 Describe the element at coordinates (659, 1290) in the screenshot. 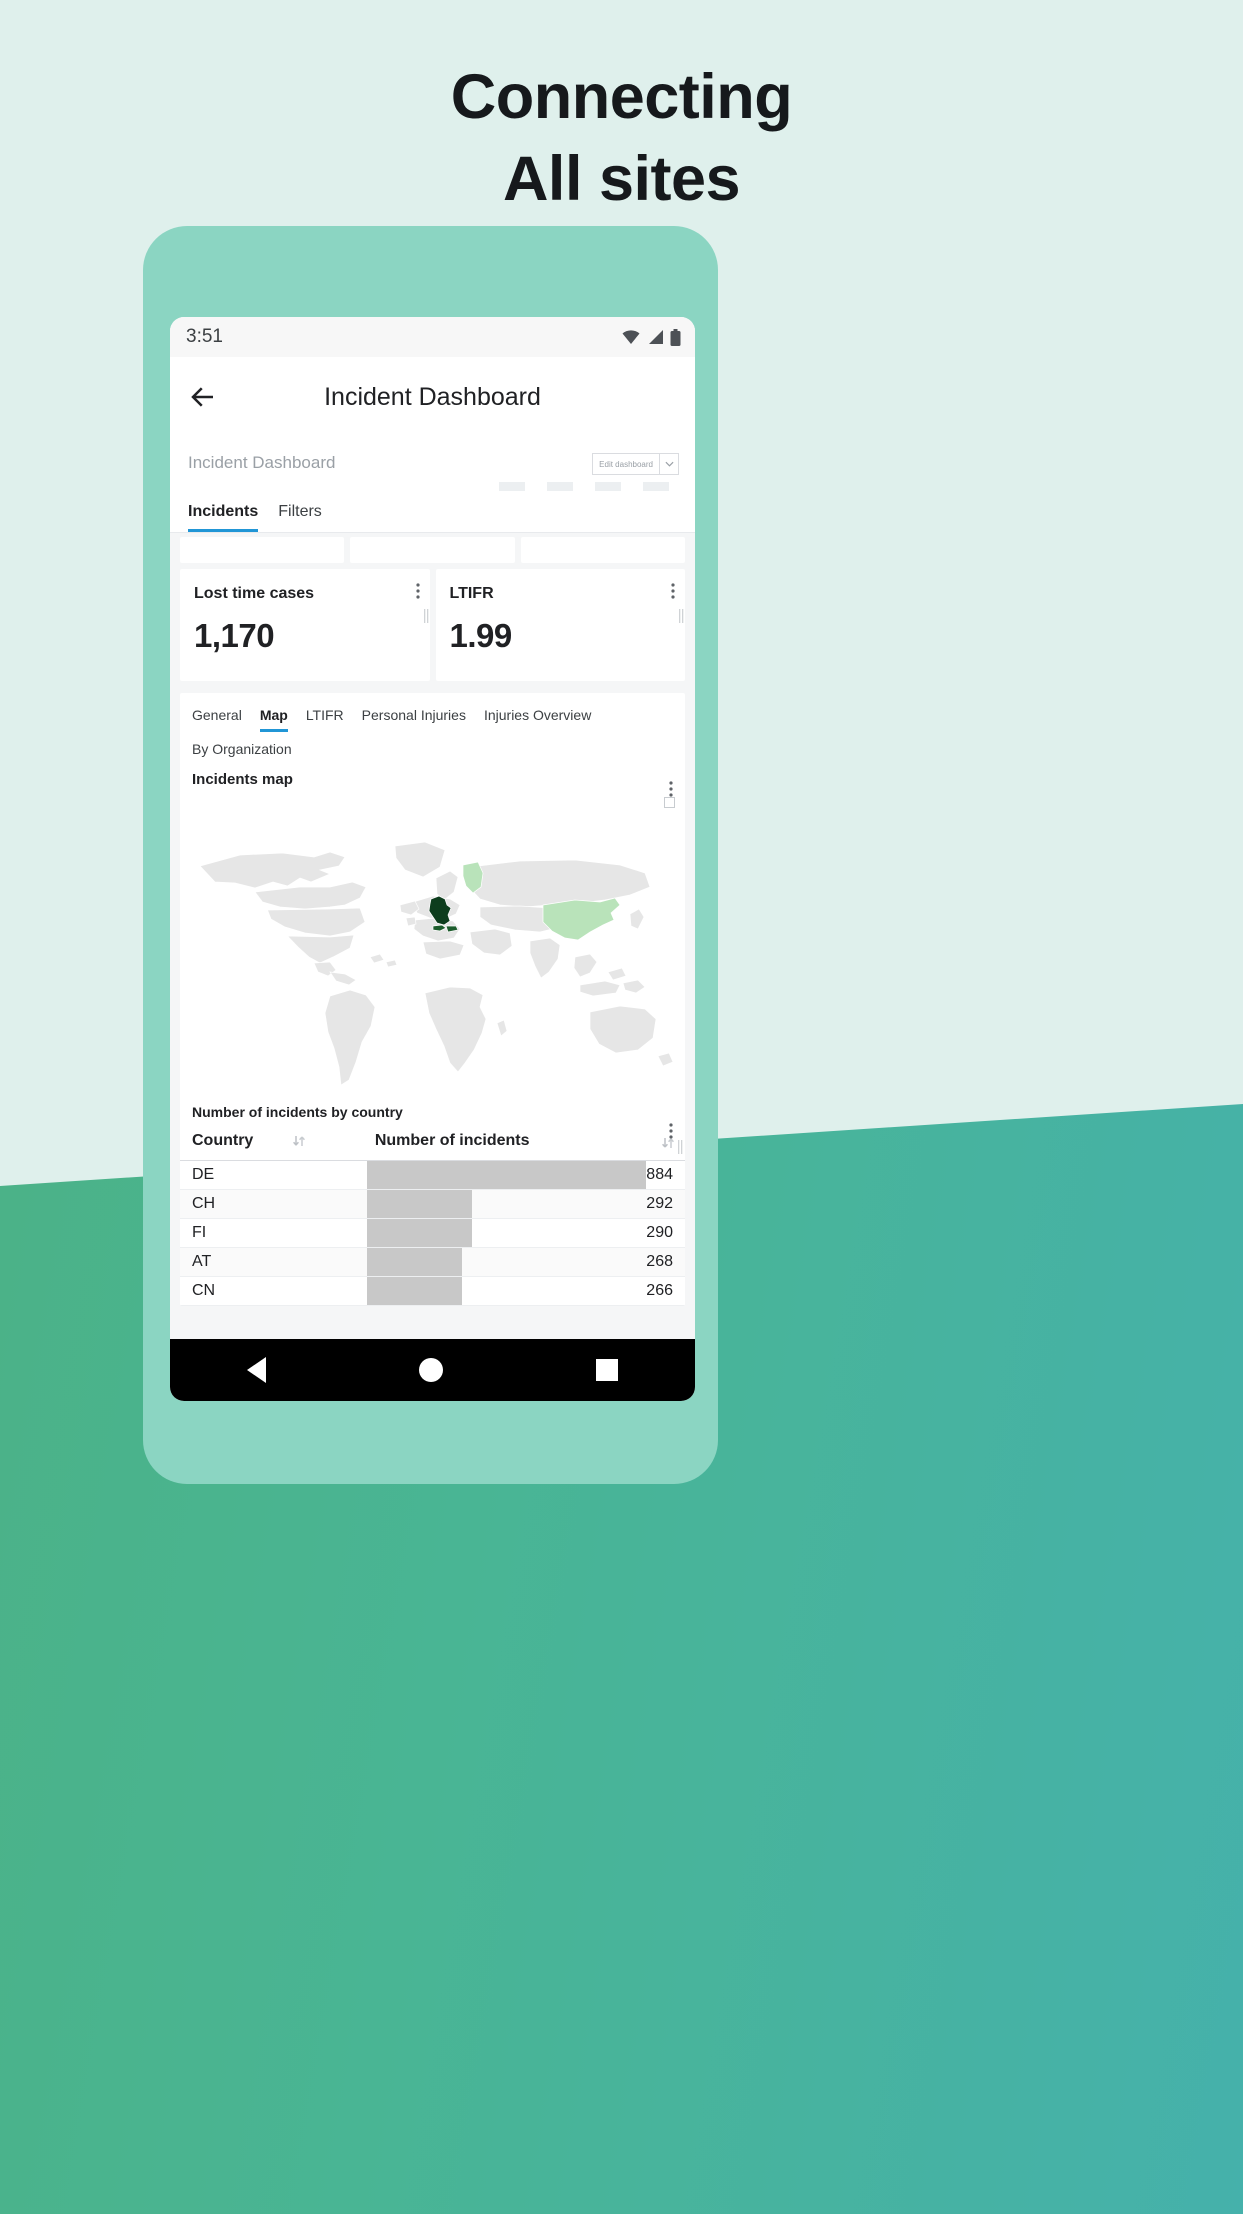

I see `value-label: 266` at that location.